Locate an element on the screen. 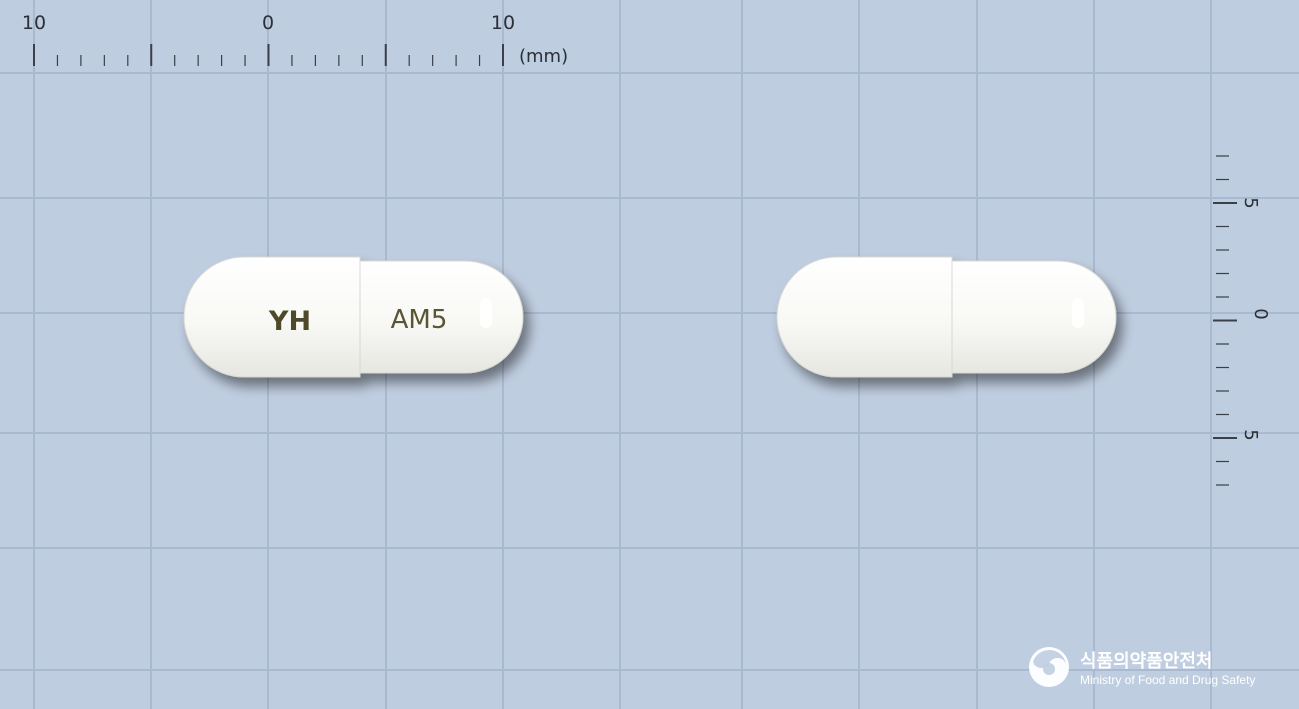  top-ruler-ticks is located at coordinates (268, 55).